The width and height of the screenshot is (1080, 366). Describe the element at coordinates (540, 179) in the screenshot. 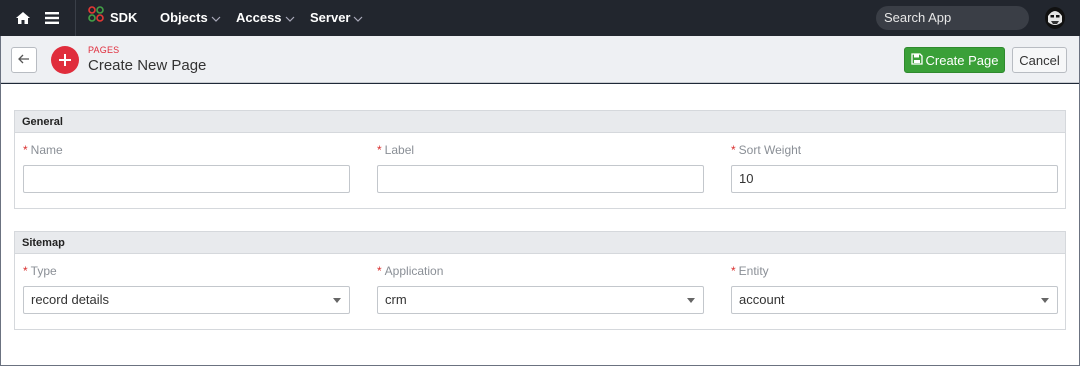

I see `label-input` at that location.